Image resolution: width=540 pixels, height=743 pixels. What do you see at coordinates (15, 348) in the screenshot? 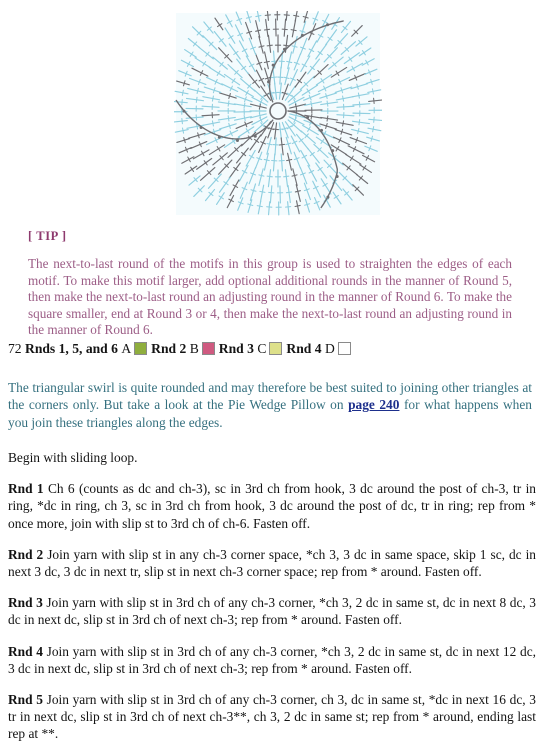
I see `motif-number: 72` at bounding box center [15, 348].